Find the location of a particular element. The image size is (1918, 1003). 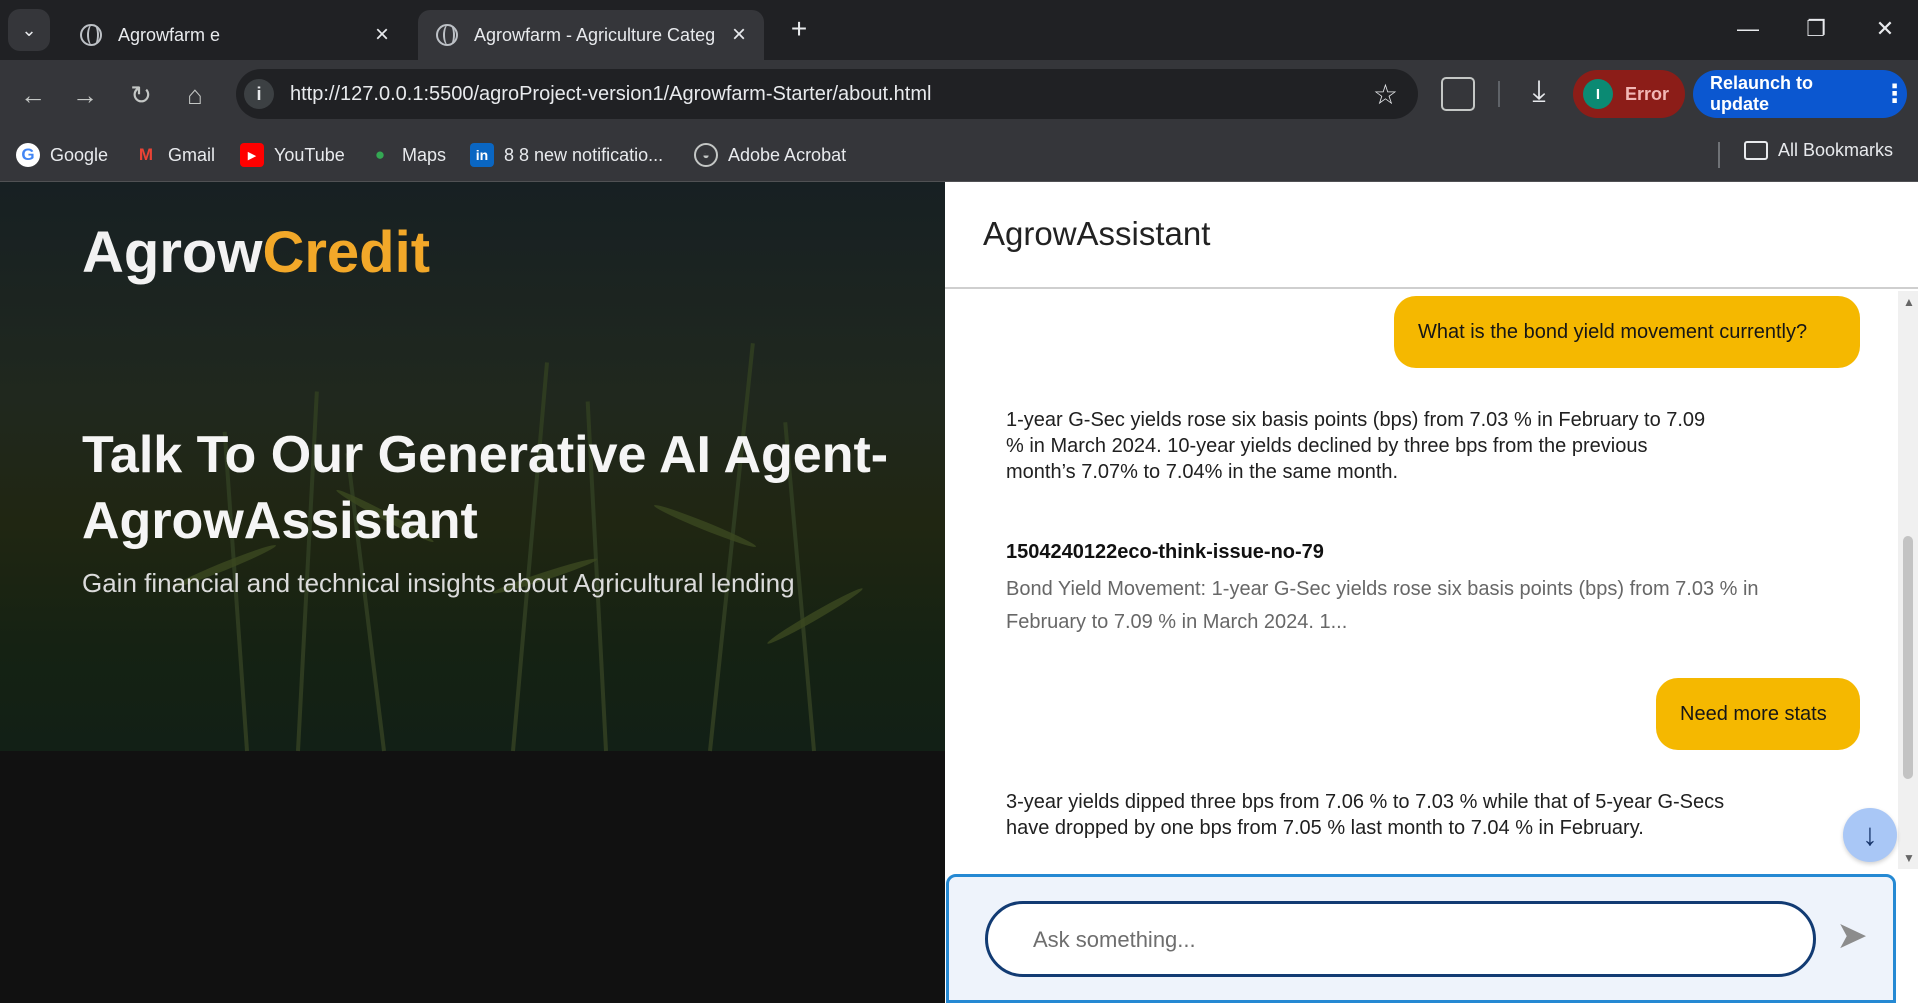

bookmark-label: Google is located at coordinates (79, 154).